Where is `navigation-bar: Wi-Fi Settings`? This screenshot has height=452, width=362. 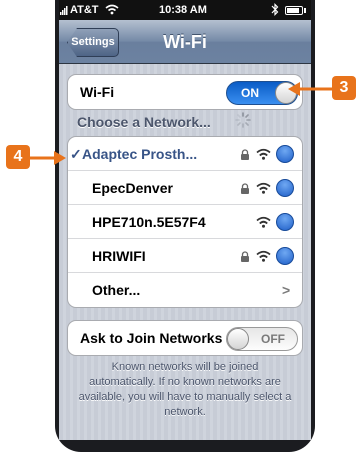
navigation-bar: Wi-Fi Settings is located at coordinates (185, 42).